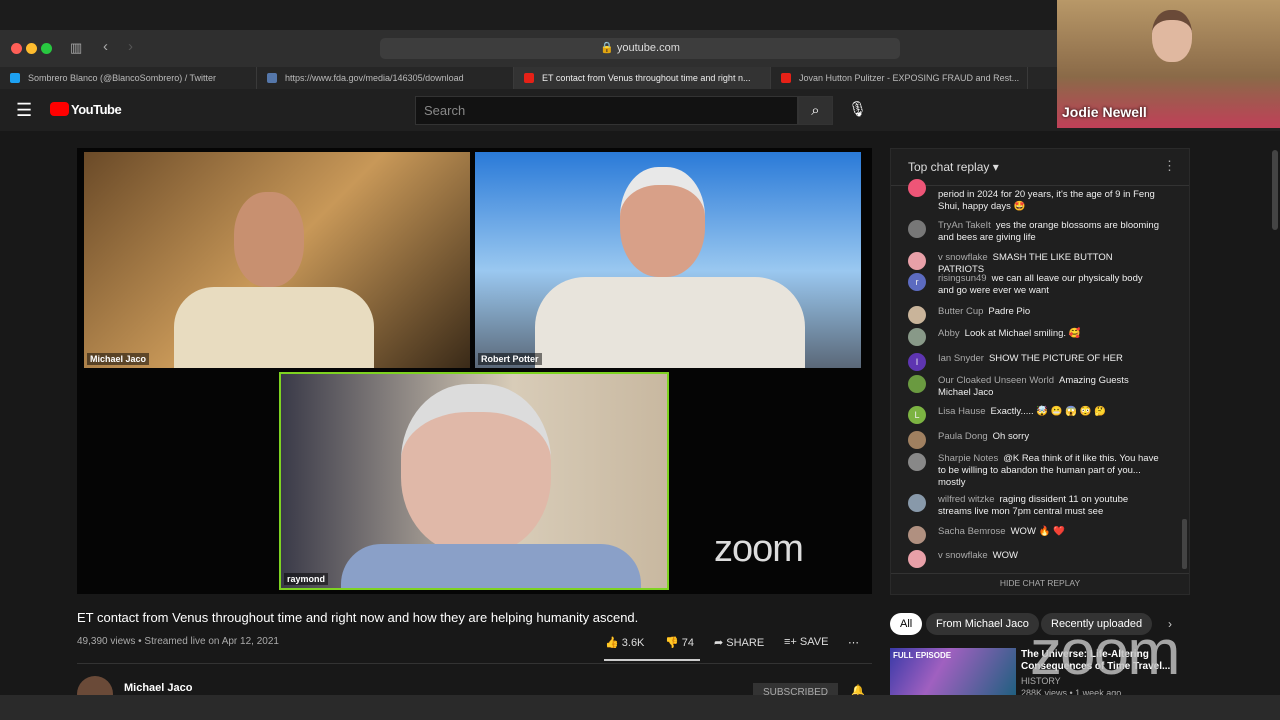 Image resolution: width=1280 pixels, height=720 pixels. Describe the element at coordinates (640, 707) in the screenshot. I see `bottom-bar` at that location.